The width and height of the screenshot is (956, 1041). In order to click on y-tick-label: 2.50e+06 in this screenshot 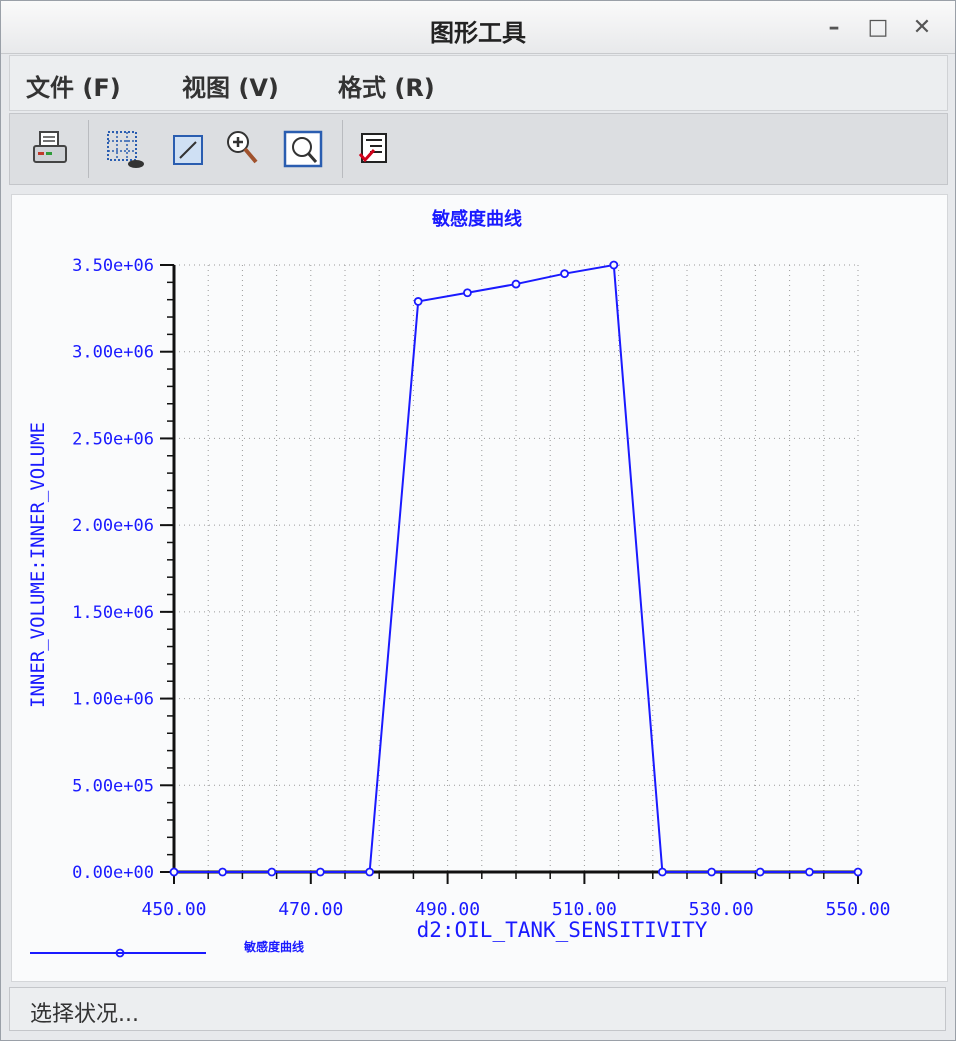, I will do `click(113, 439)`.